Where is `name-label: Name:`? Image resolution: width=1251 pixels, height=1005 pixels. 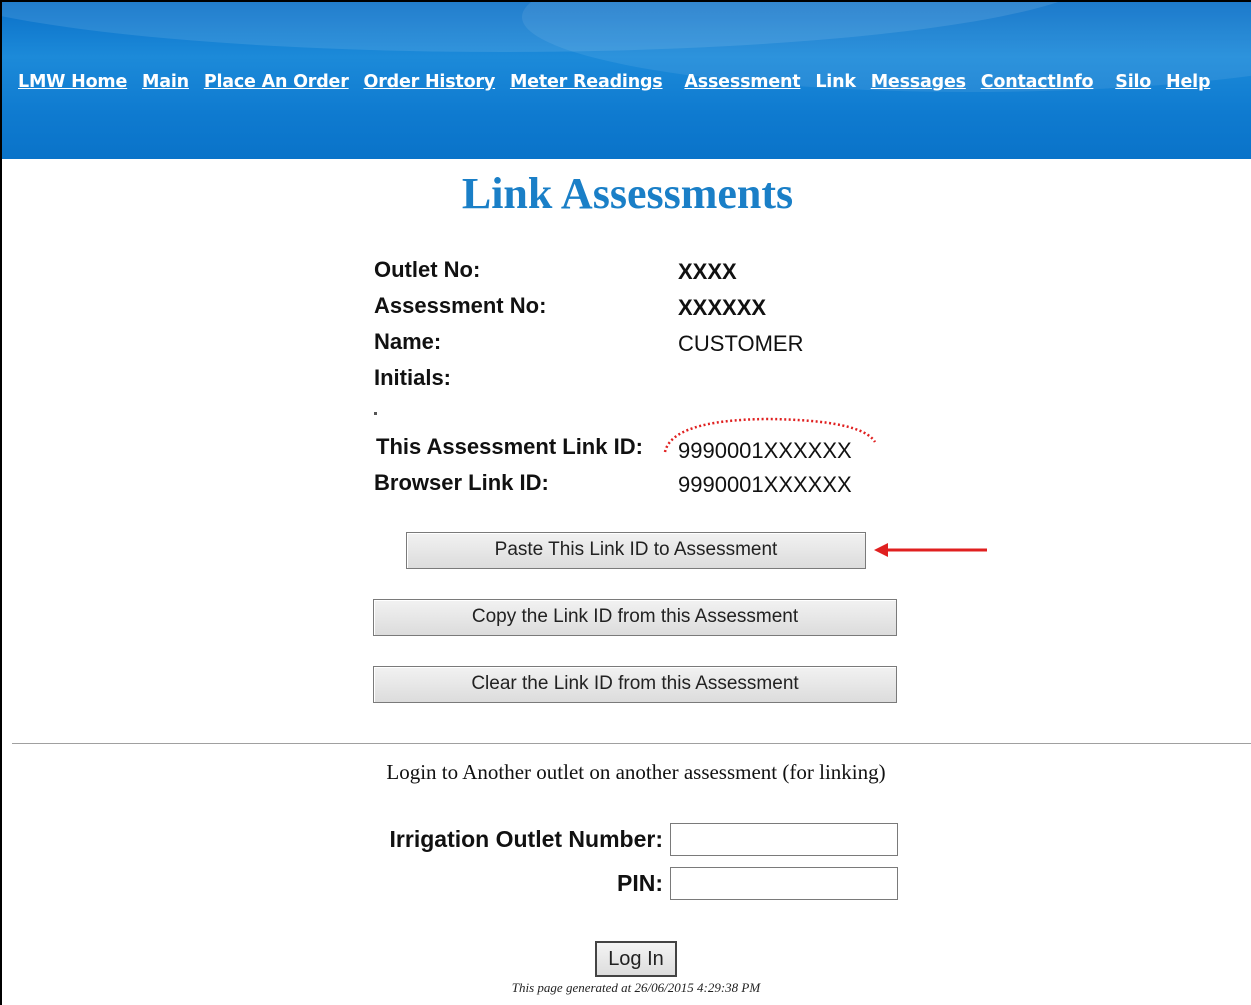 name-label: Name: is located at coordinates (408, 341).